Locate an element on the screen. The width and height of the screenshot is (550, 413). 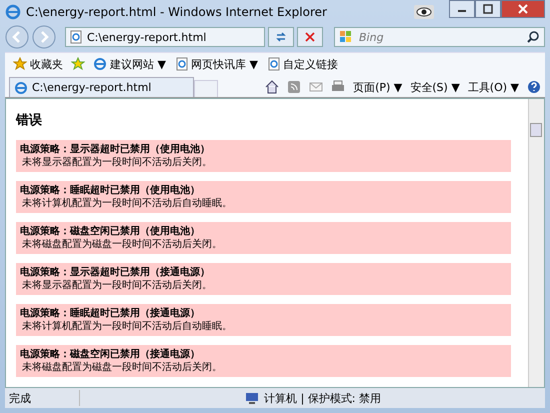
refresh-button is located at coordinates (281, 37).